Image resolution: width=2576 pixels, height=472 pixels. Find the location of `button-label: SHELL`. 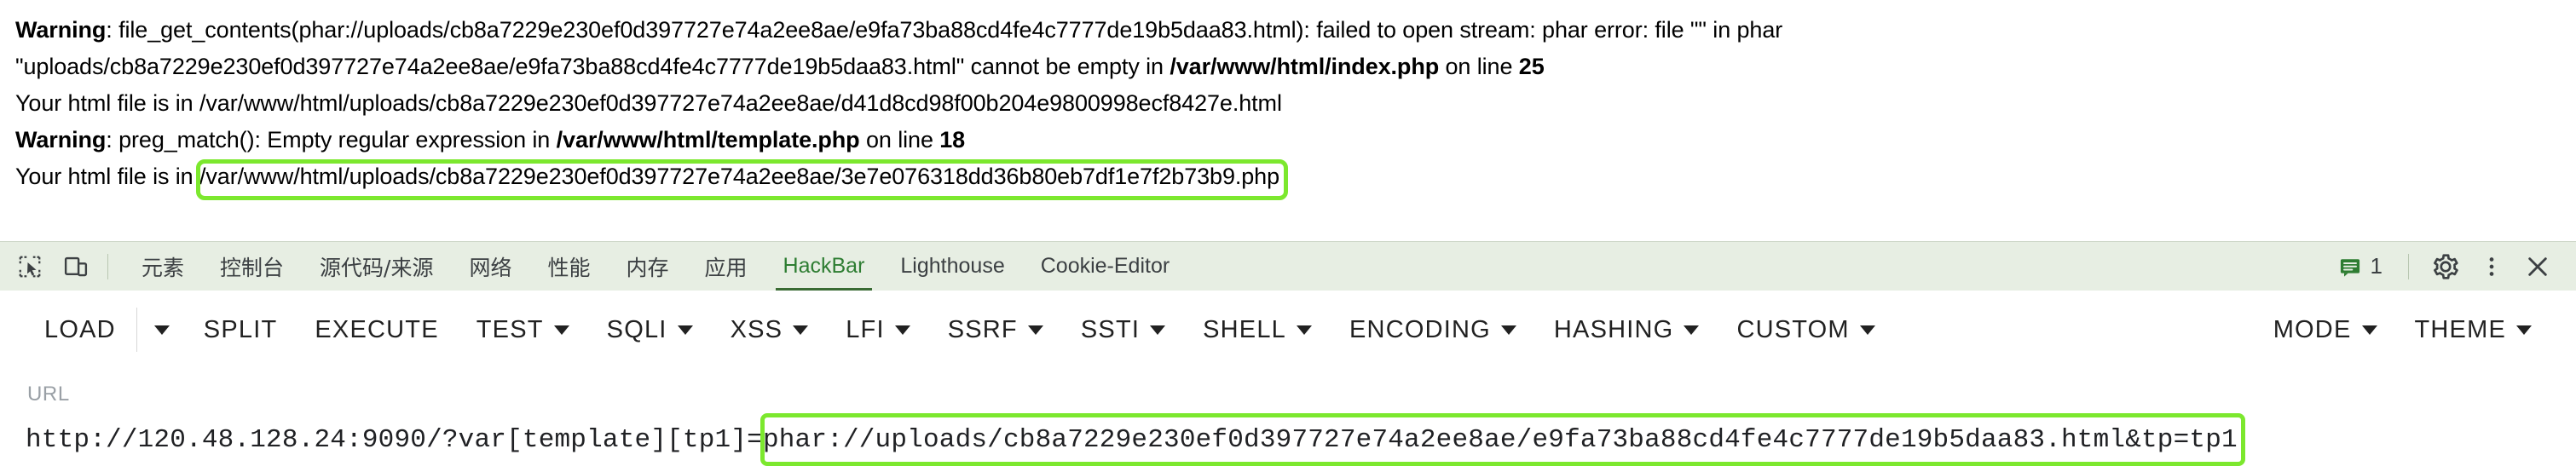

button-label: SHELL is located at coordinates (1245, 329).